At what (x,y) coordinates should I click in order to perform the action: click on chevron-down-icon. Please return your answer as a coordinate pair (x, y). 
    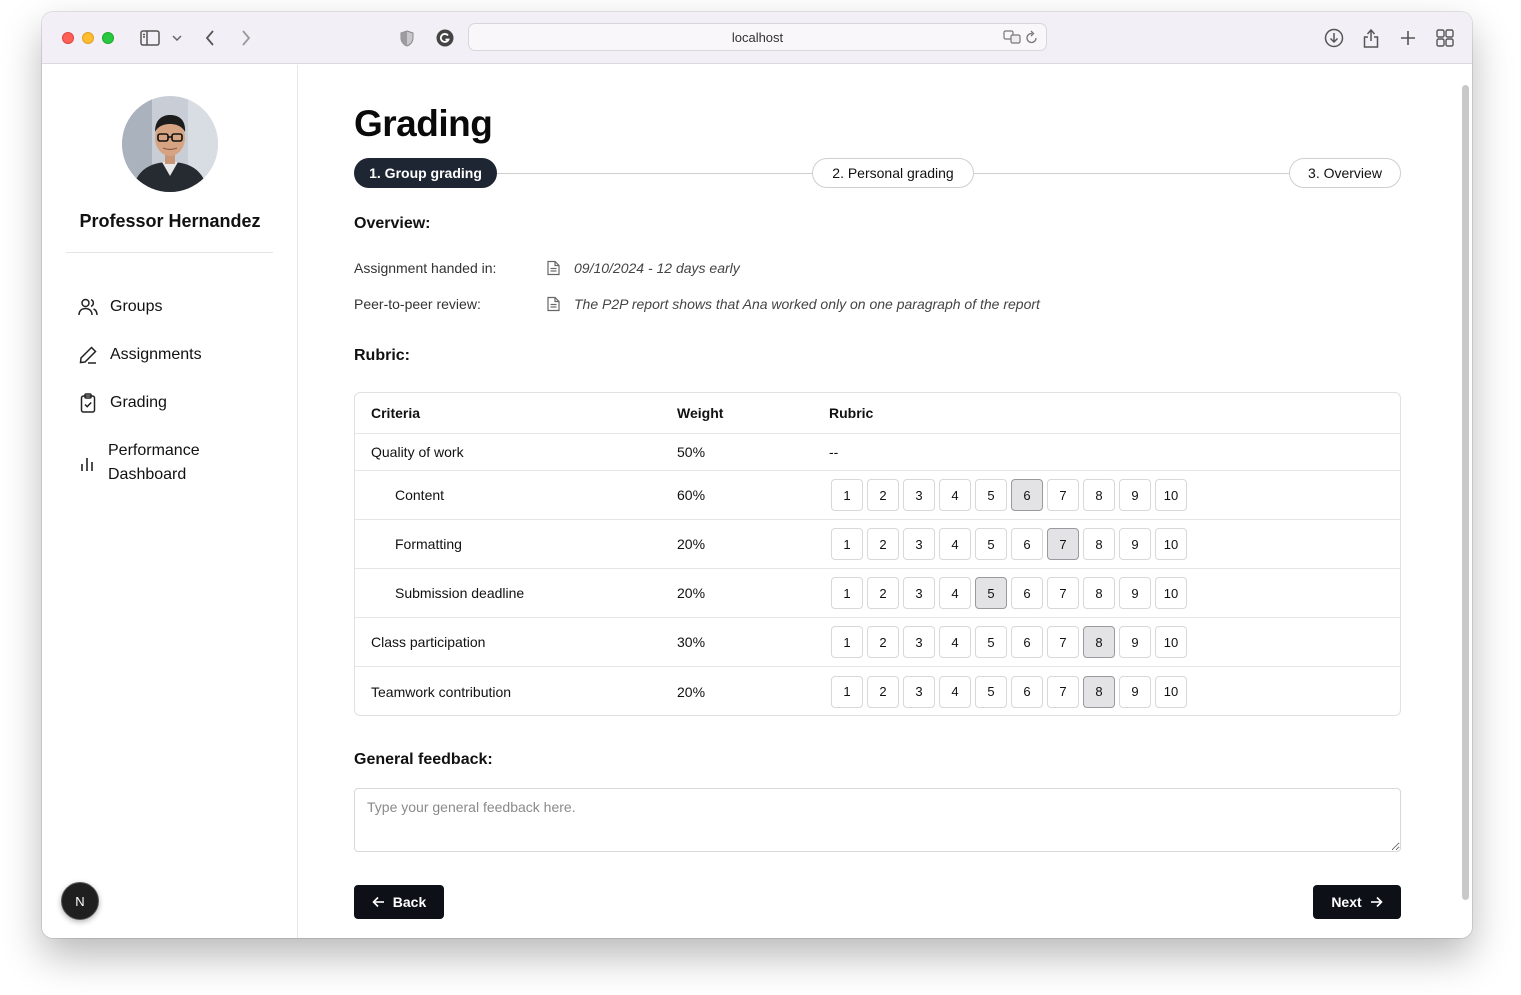
    Looking at the image, I should click on (177, 38).